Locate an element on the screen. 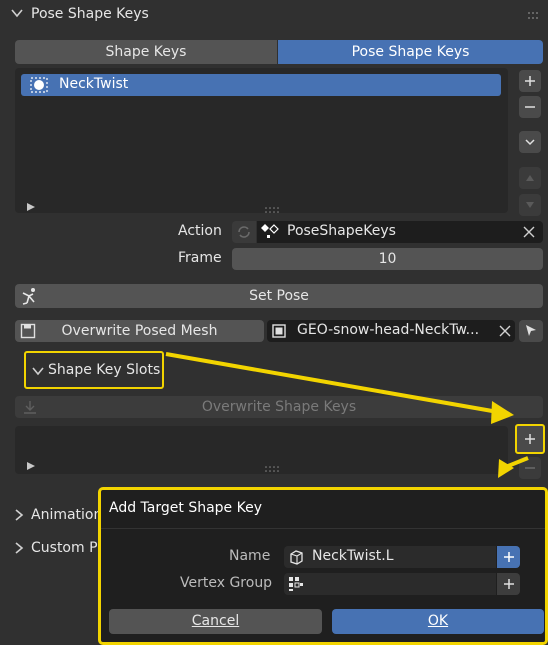 The image size is (548, 645). shape-key-slots-list is located at coordinates (261, 450).